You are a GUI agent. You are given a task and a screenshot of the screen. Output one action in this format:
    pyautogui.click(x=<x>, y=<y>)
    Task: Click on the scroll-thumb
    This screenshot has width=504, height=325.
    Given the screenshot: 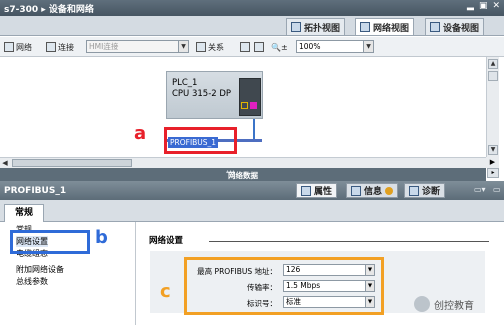 What is the action you would take?
    pyautogui.click(x=493, y=76)
    